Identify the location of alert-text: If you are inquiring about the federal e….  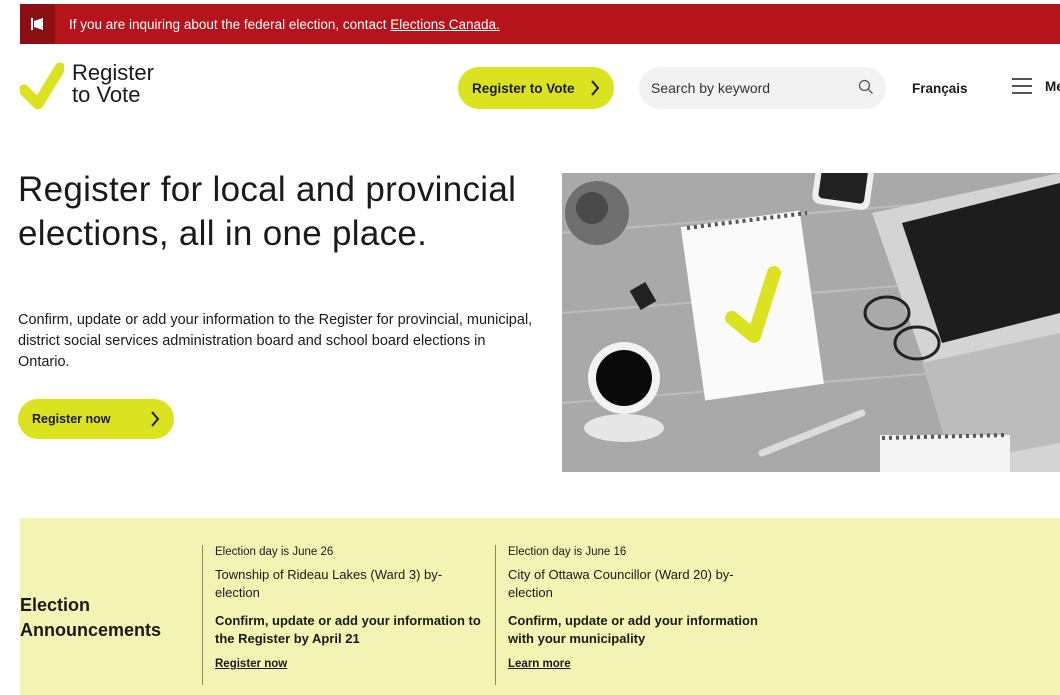
(228, 24).